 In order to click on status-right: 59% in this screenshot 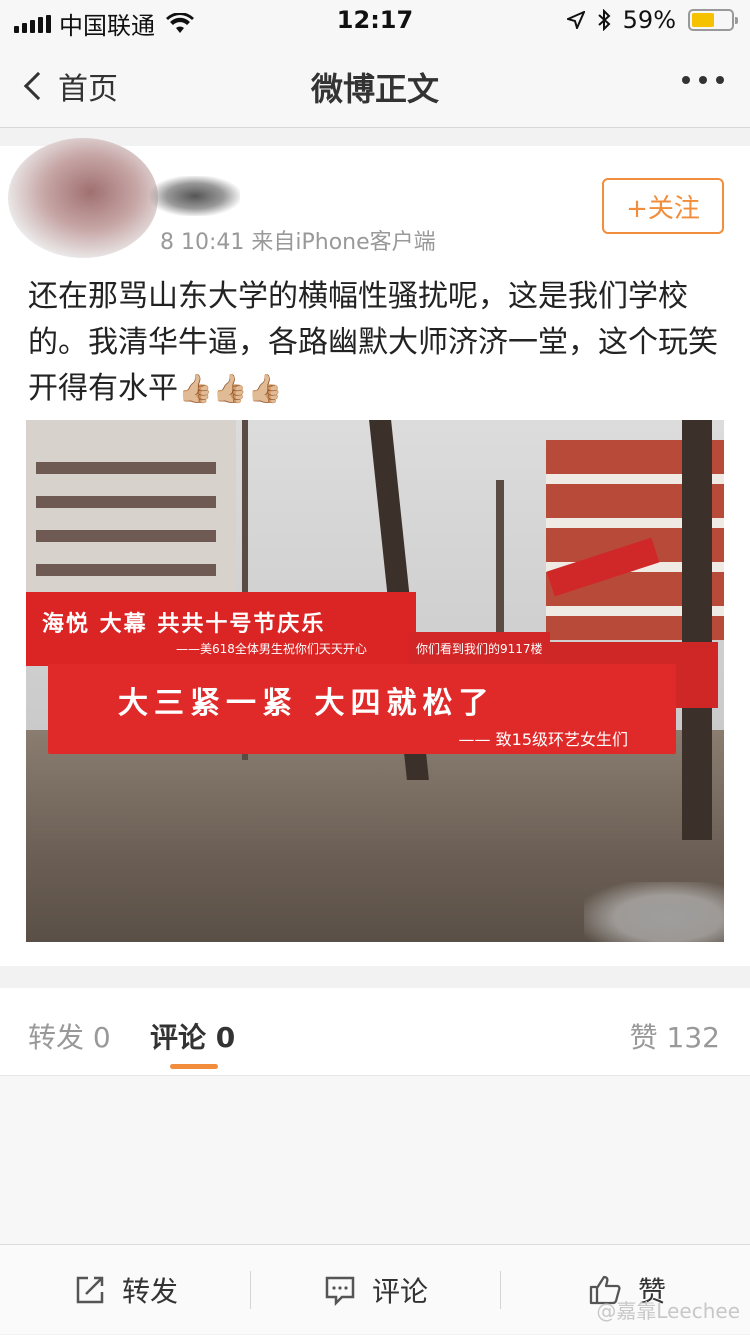, I will do `click(652, 20)`.